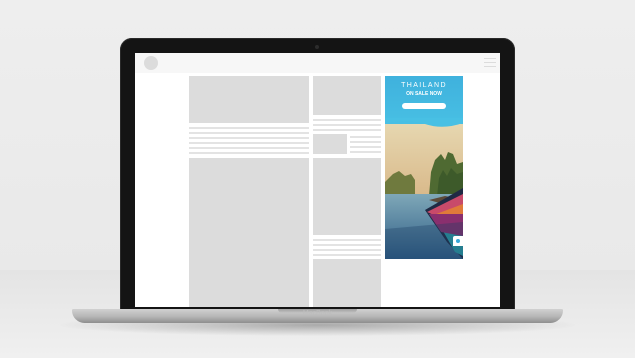 The image size is (635, 358). Describe the element at coordinates (424, 191) in the screenshot. I see `boat-lagoon-image` at that location.